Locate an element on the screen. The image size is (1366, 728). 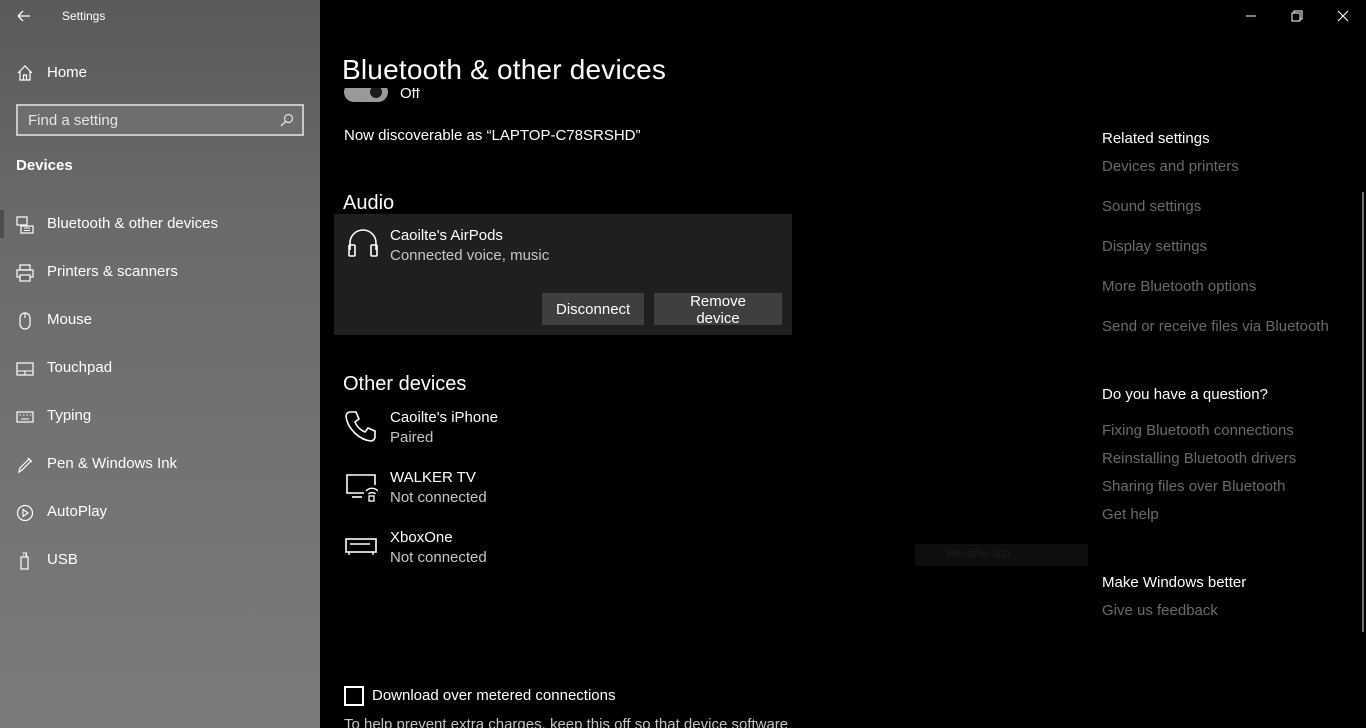
restore-button is located at coordinates (1297, 16).